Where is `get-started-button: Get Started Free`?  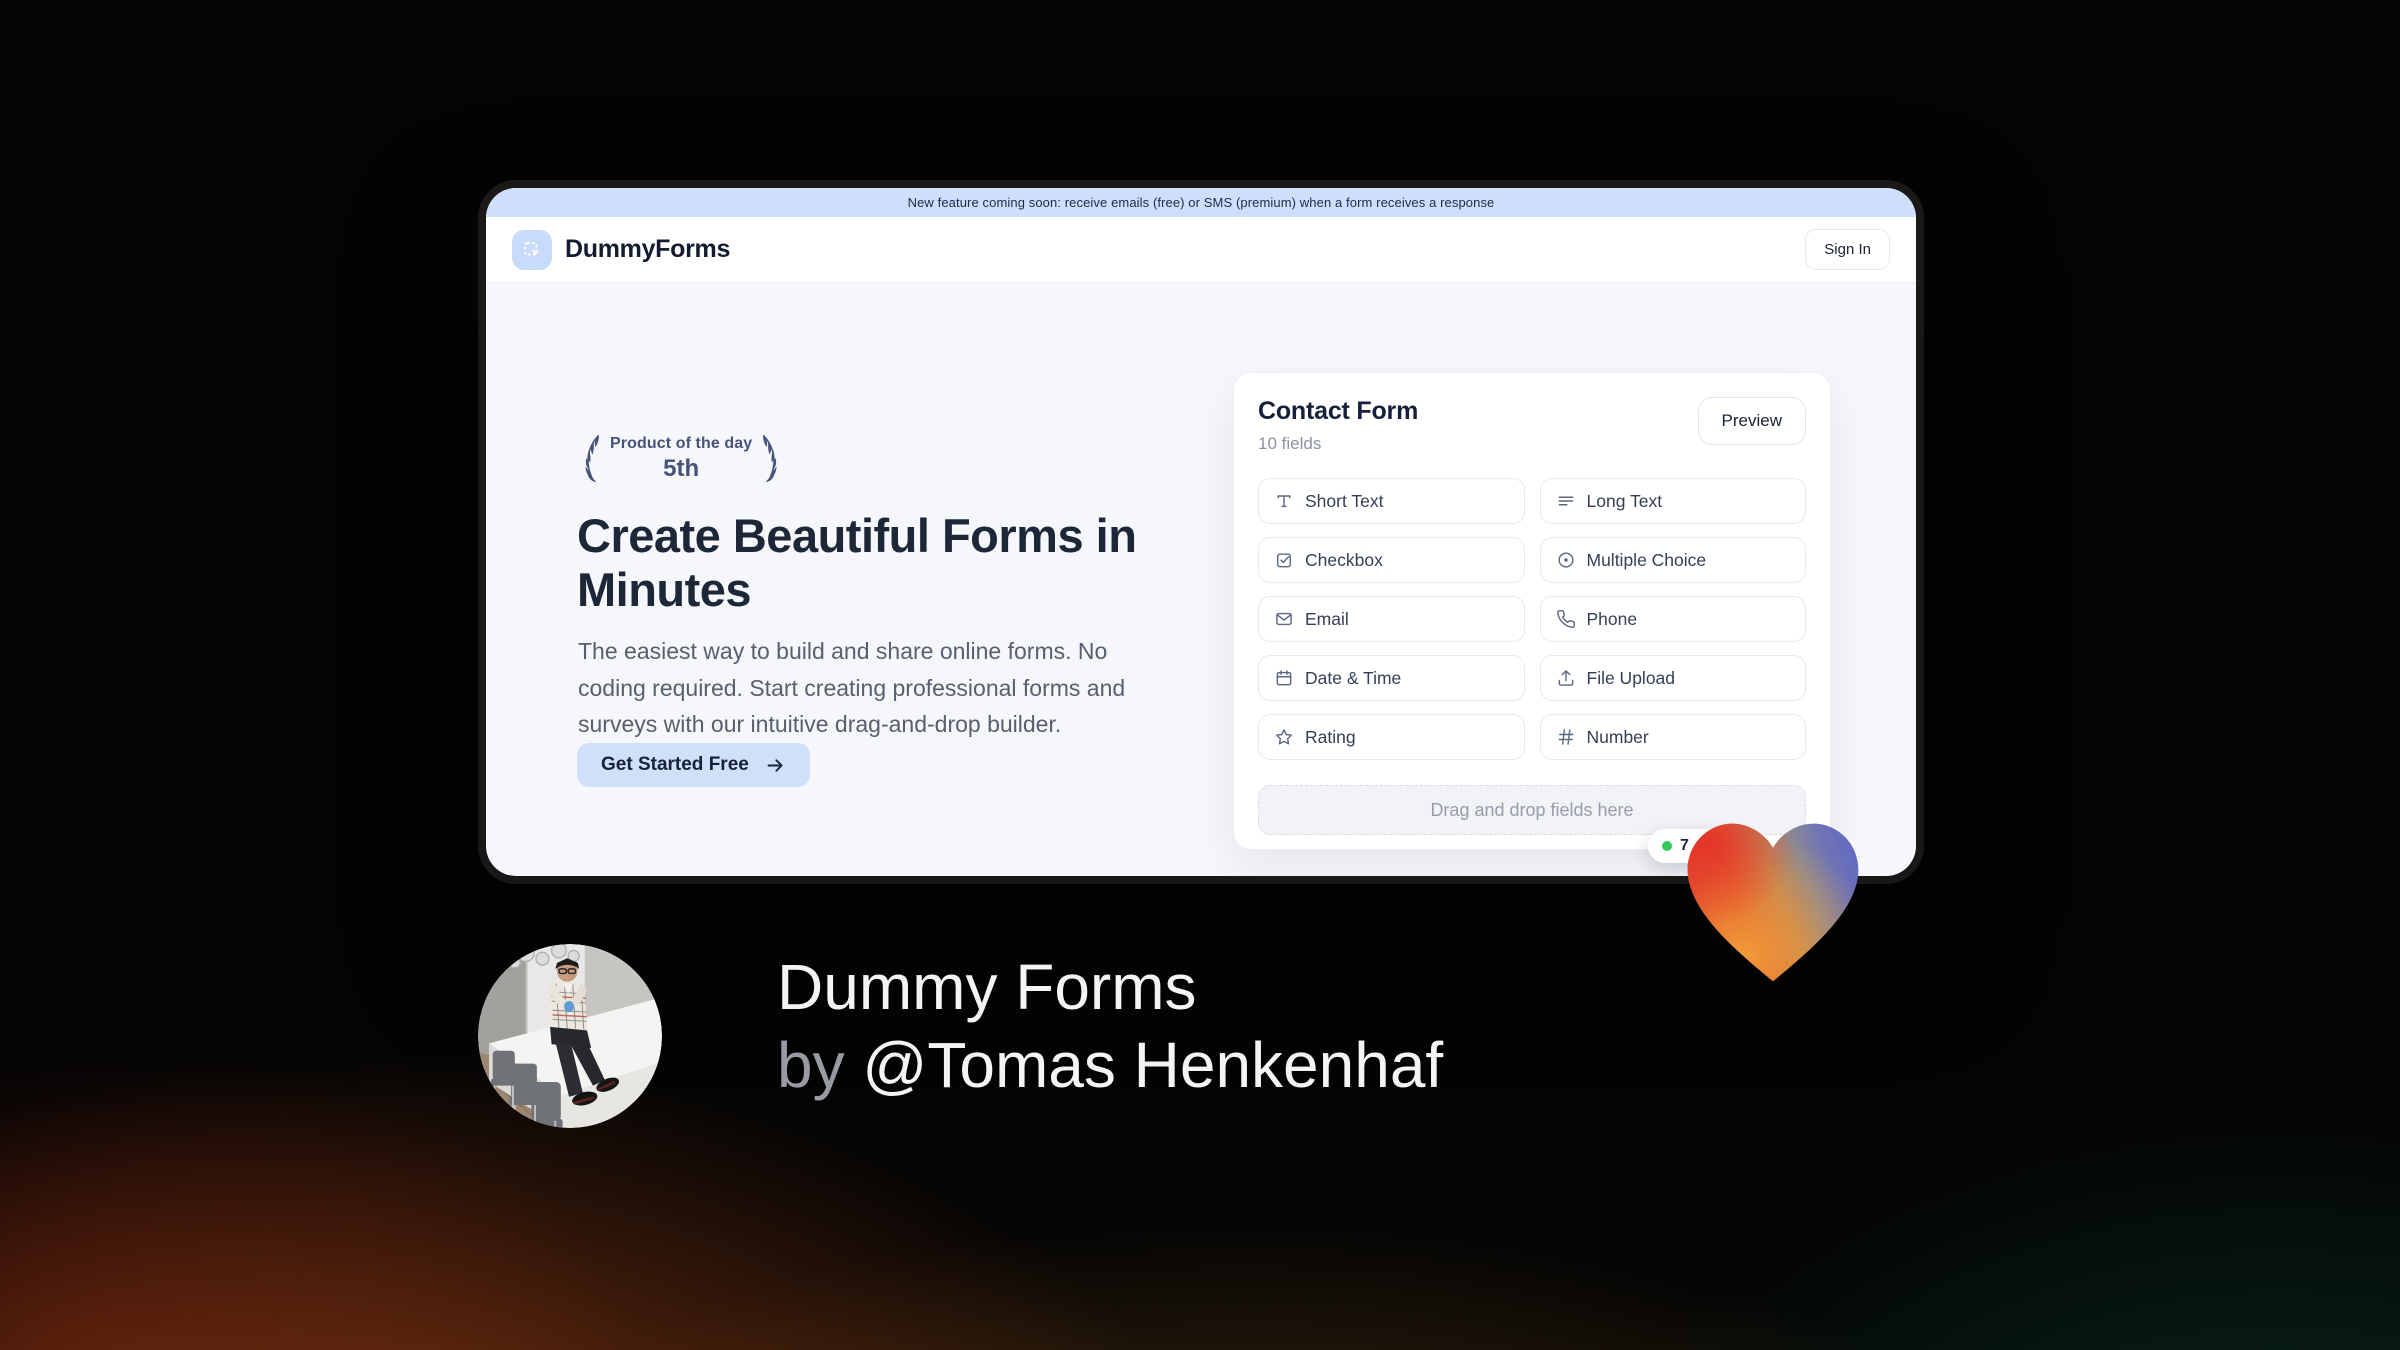
get-started-button: Get Started Free is located at coordinates (693, 765).